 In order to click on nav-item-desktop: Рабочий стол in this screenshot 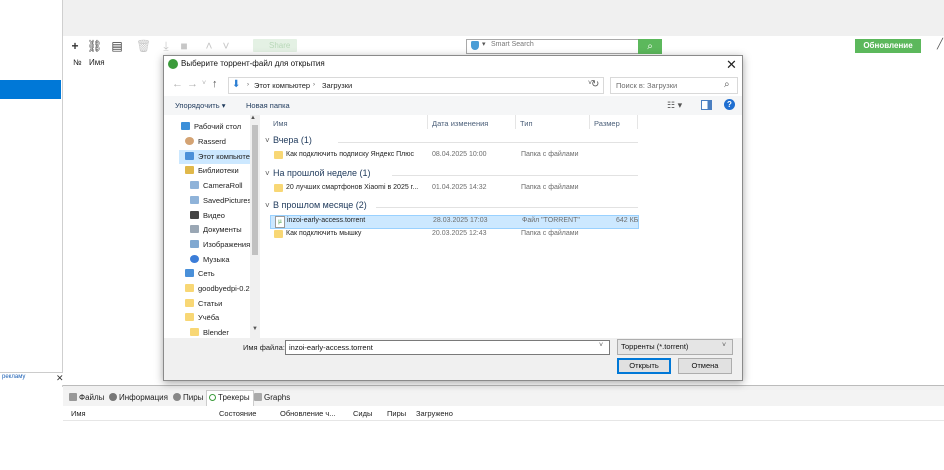, I will do `click(211, 126)`.